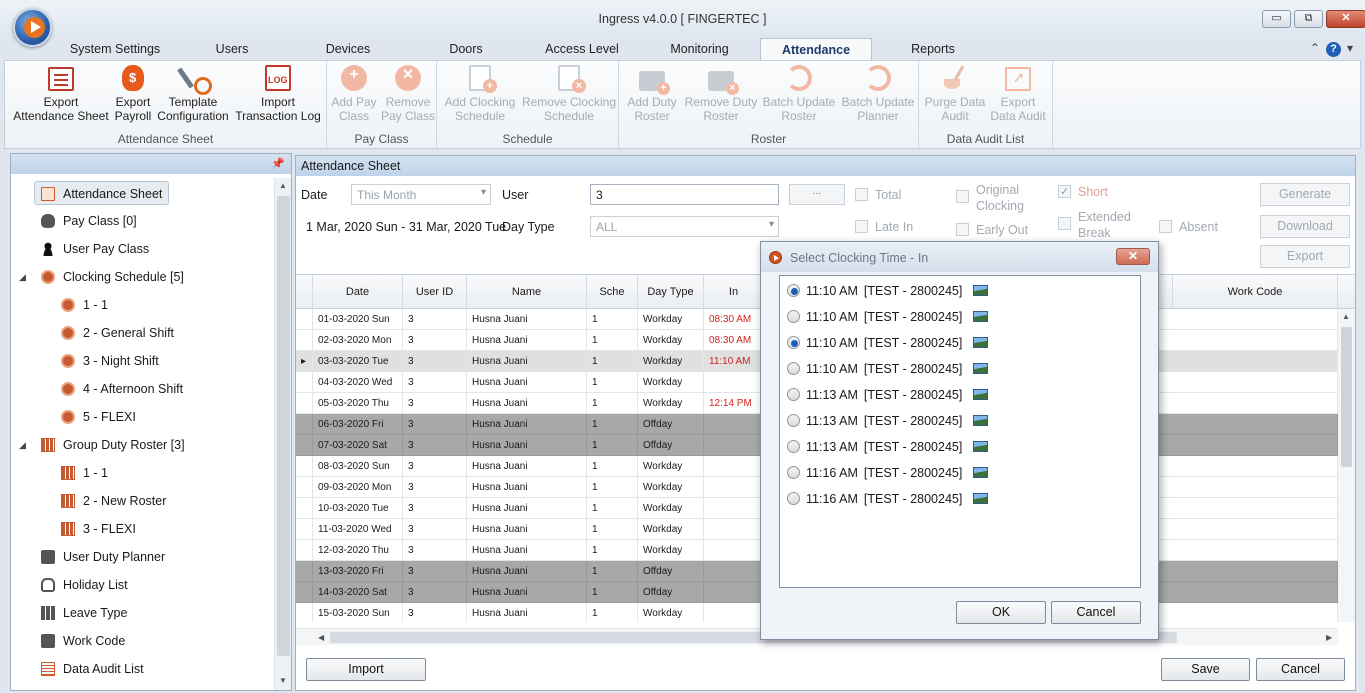 The image size is (1365, 693). I want to click on date-cell: 13-03-2020 Fri, so click(358, 571).